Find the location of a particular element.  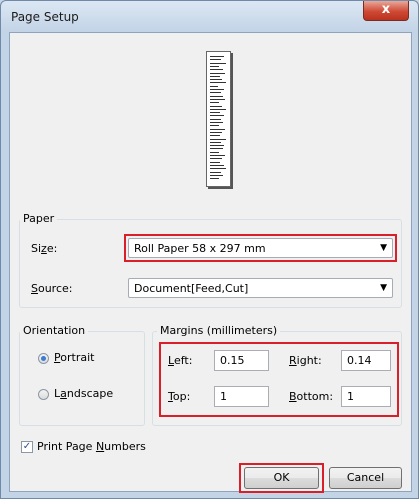

title-bar: Page Setup x is located at coordinates (209, 16).